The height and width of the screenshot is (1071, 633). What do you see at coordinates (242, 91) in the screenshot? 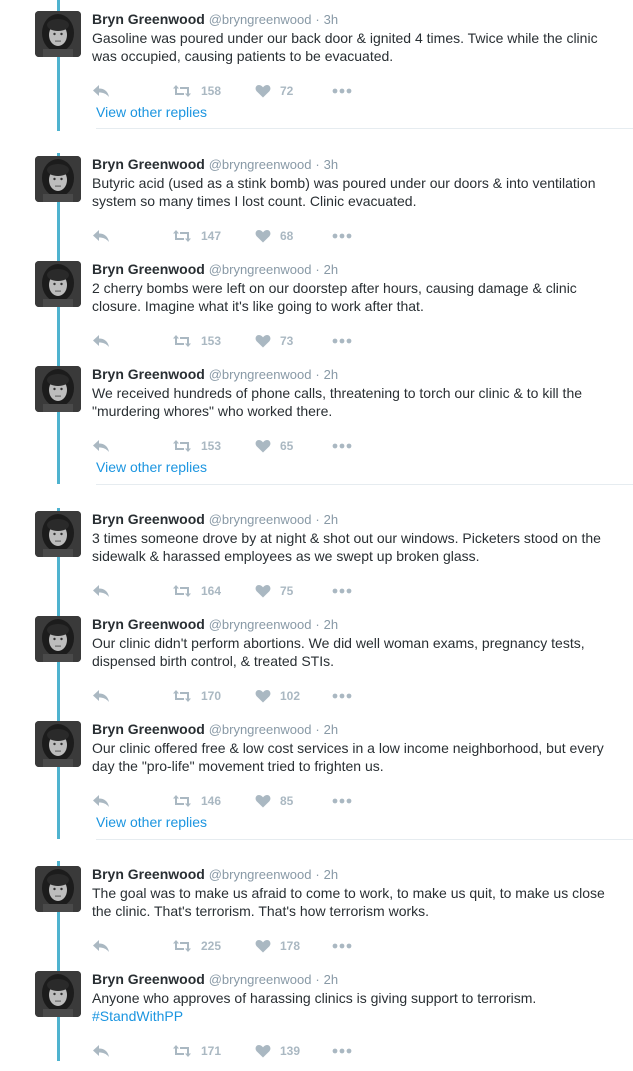
I see `tweet-actions: 158 72` at bounding box center [242, 91].